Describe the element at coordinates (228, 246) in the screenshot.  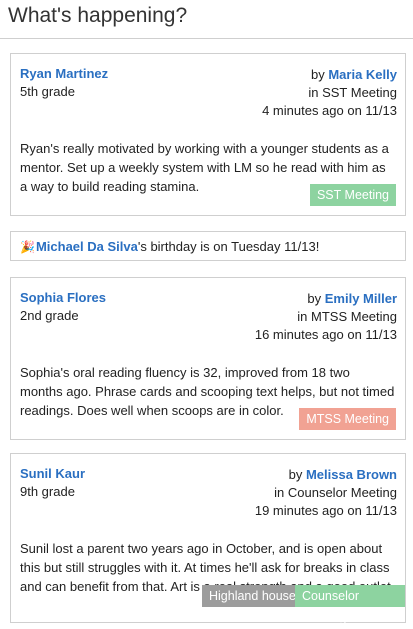
I see `birthday-text: 's birthday is on Tuesday 11/13!` at that location.